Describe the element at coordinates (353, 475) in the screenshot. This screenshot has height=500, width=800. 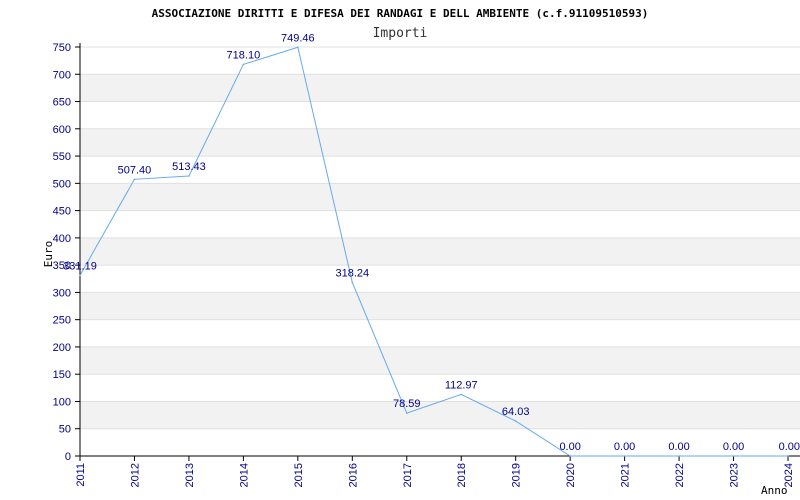
I see `x-tick-label: 2016` at that location.